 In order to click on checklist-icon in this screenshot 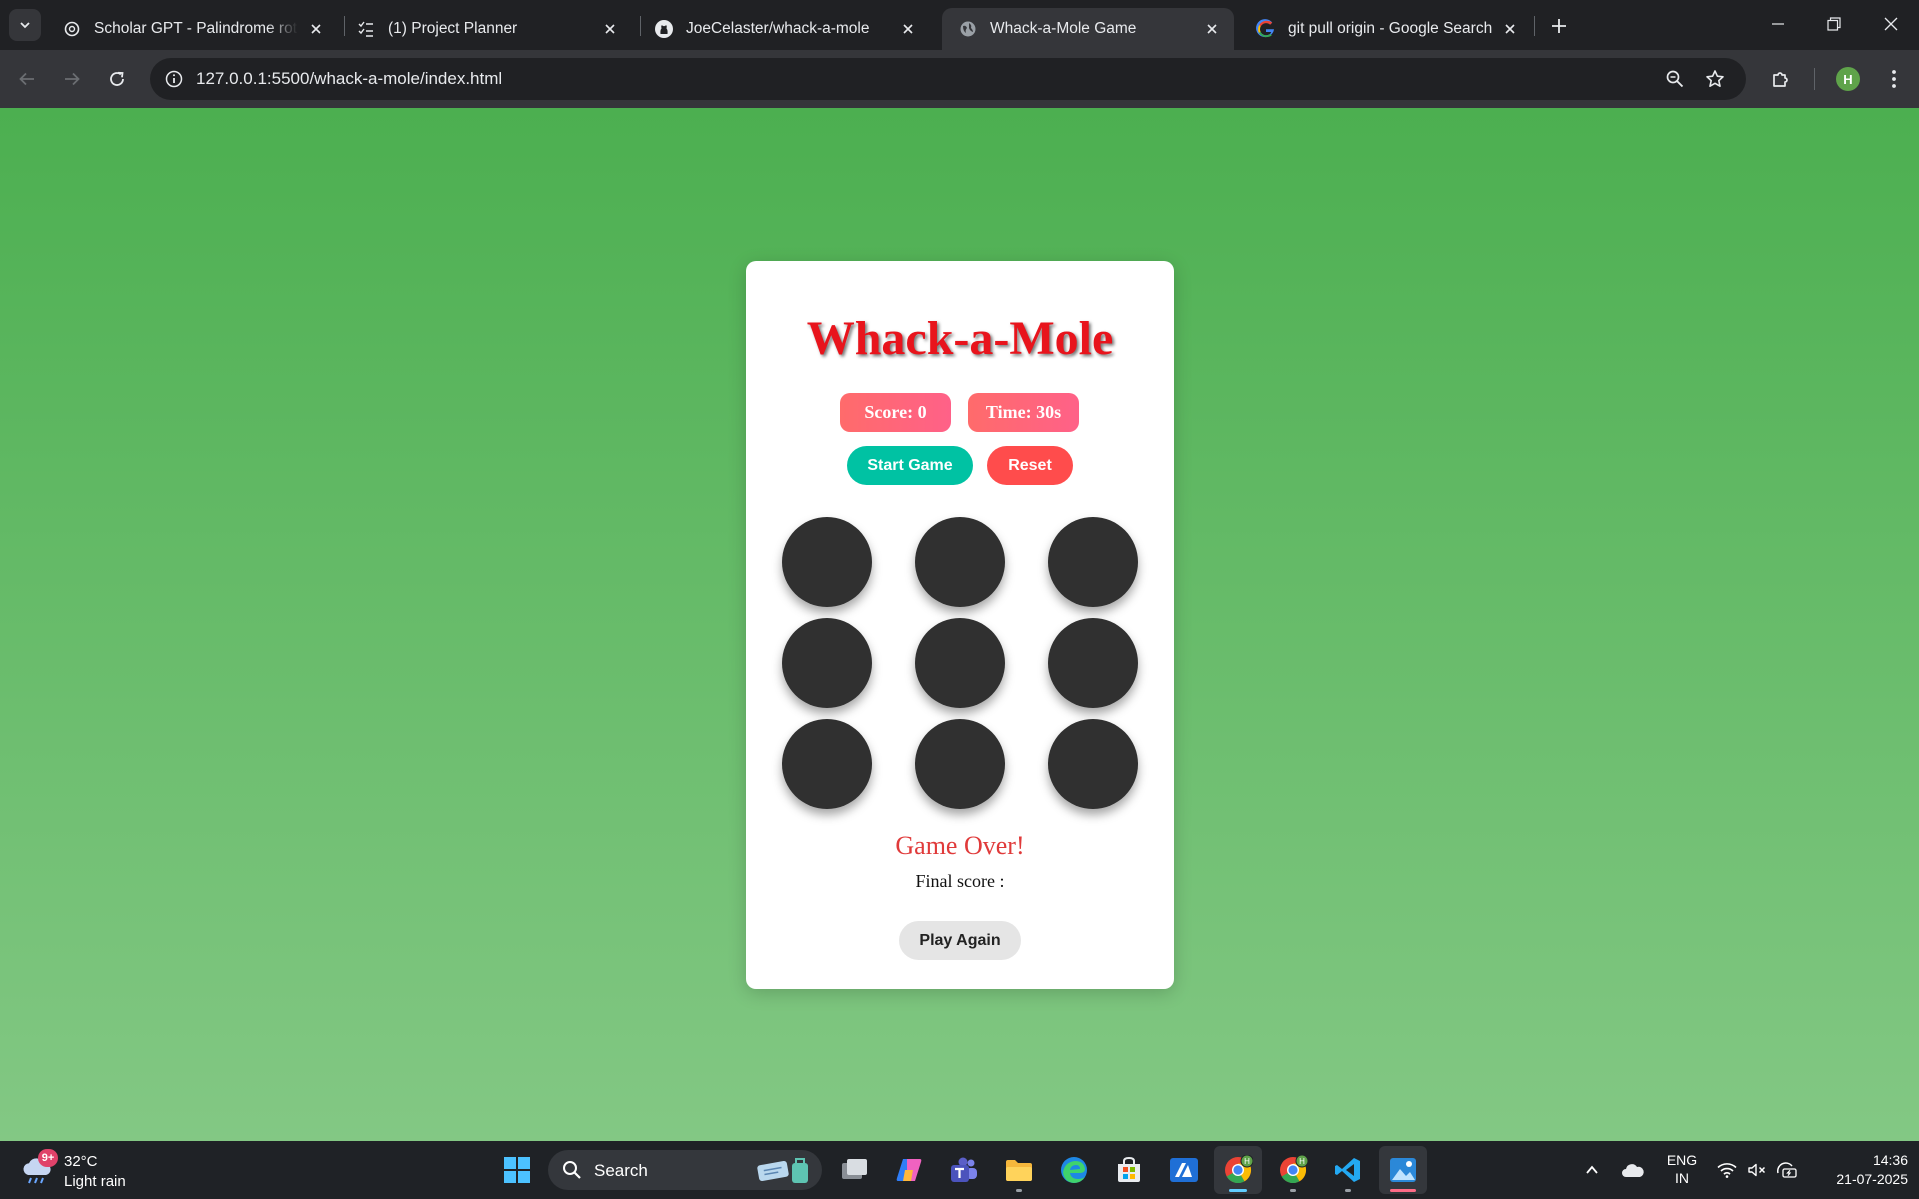, I will do `click(366, 29)`.